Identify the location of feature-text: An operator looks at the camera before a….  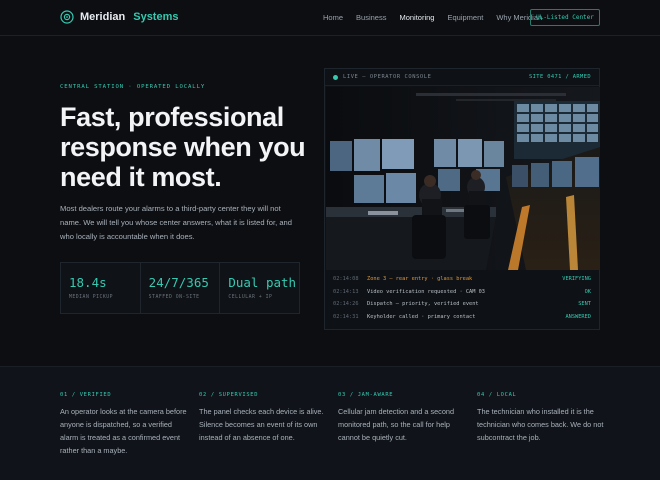
(123, 431).